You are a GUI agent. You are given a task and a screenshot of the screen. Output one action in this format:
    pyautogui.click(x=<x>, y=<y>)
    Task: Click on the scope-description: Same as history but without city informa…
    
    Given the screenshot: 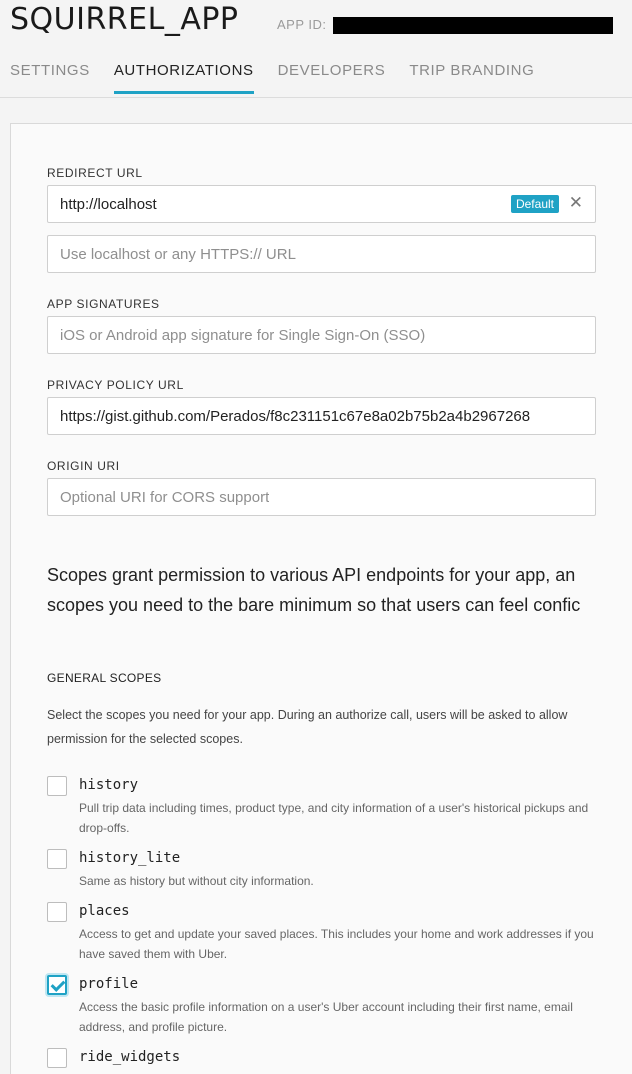 What is the action you would take?
    pyautogui.click(x=196, y=881)
    